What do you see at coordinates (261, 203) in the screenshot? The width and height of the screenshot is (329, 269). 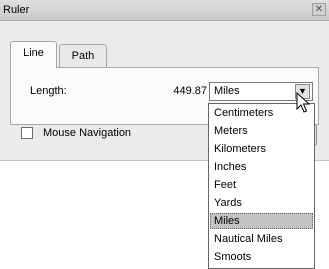 I see `unit-option-yards: Yards` at bounding box center [261, 203].